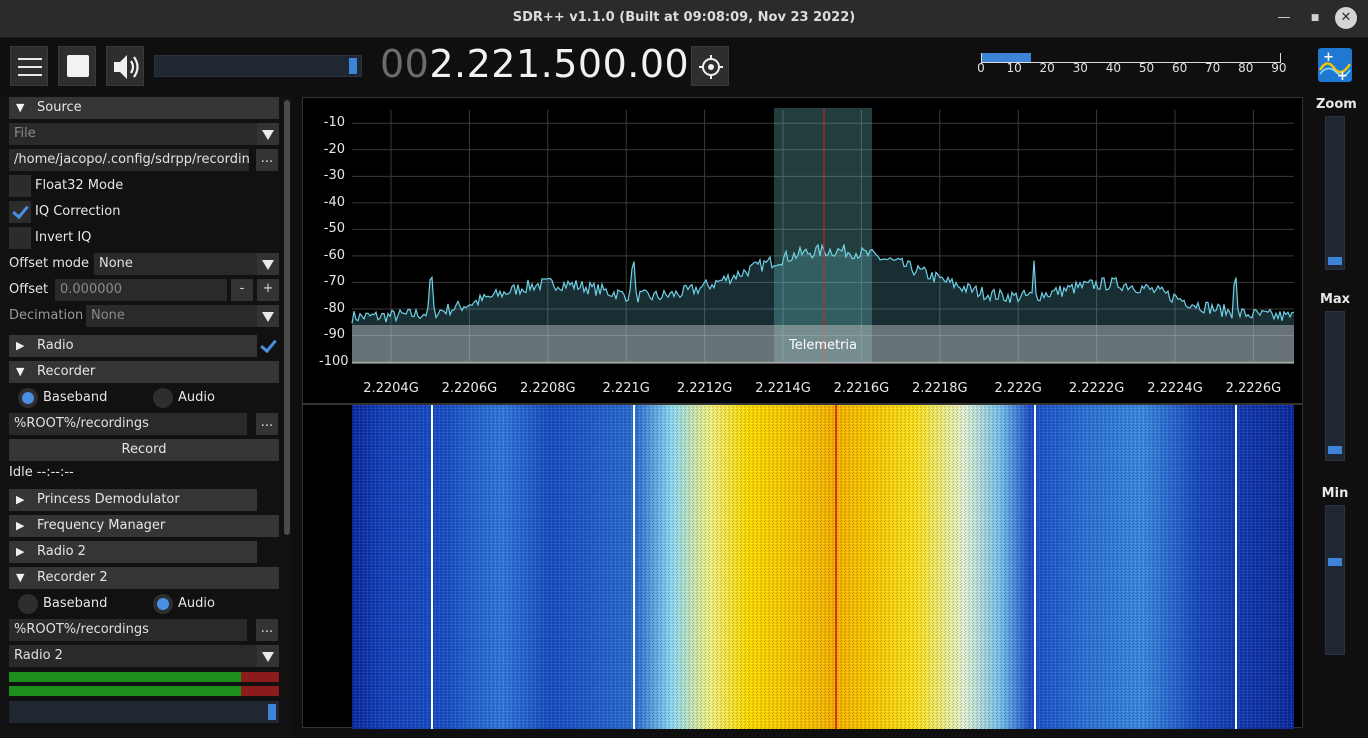 The width and height of the screenshot is (1368, 738). Describe the element at coordinates (133, 346) in the screenshot. I see `radio-header: ▶ Radio` at that location.